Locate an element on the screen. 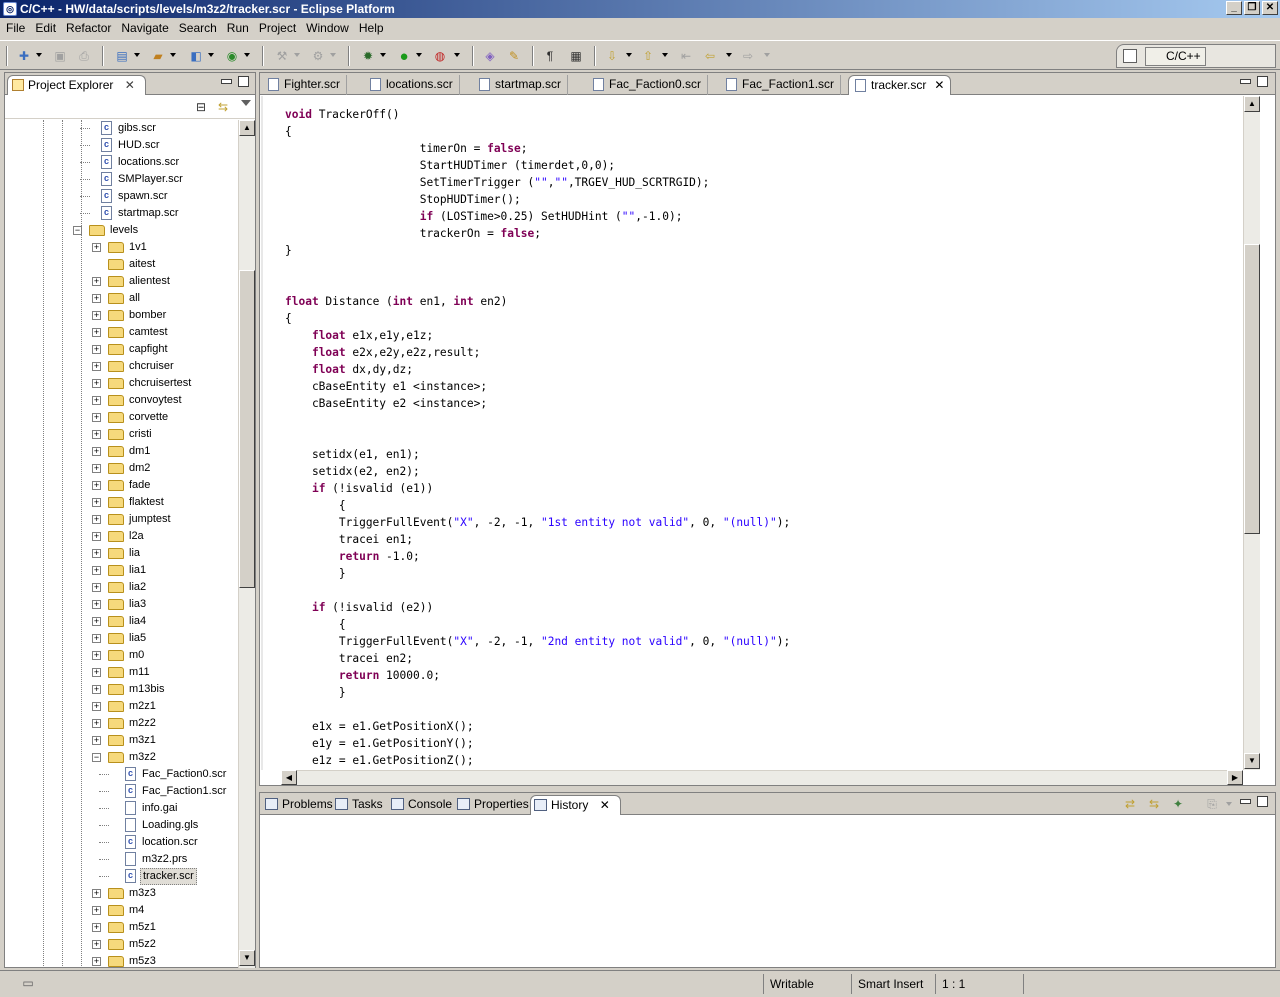 This screenshot has height=997, width=1280. print-icon: ⎙ is located at coordinates (84, 56).